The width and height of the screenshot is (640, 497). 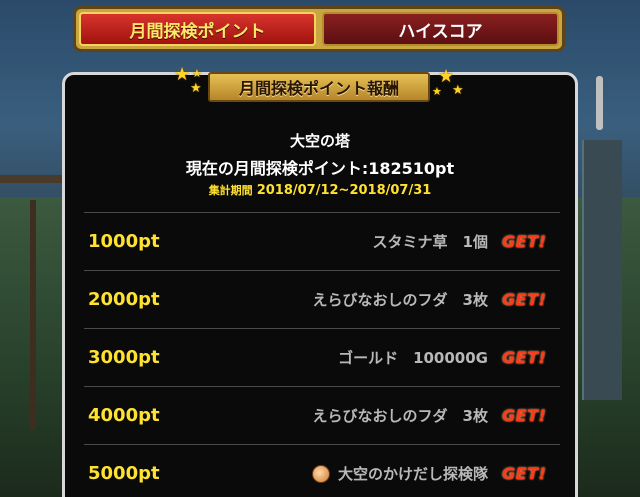 I want to click on background-bridge, so click(x=35, y=179).